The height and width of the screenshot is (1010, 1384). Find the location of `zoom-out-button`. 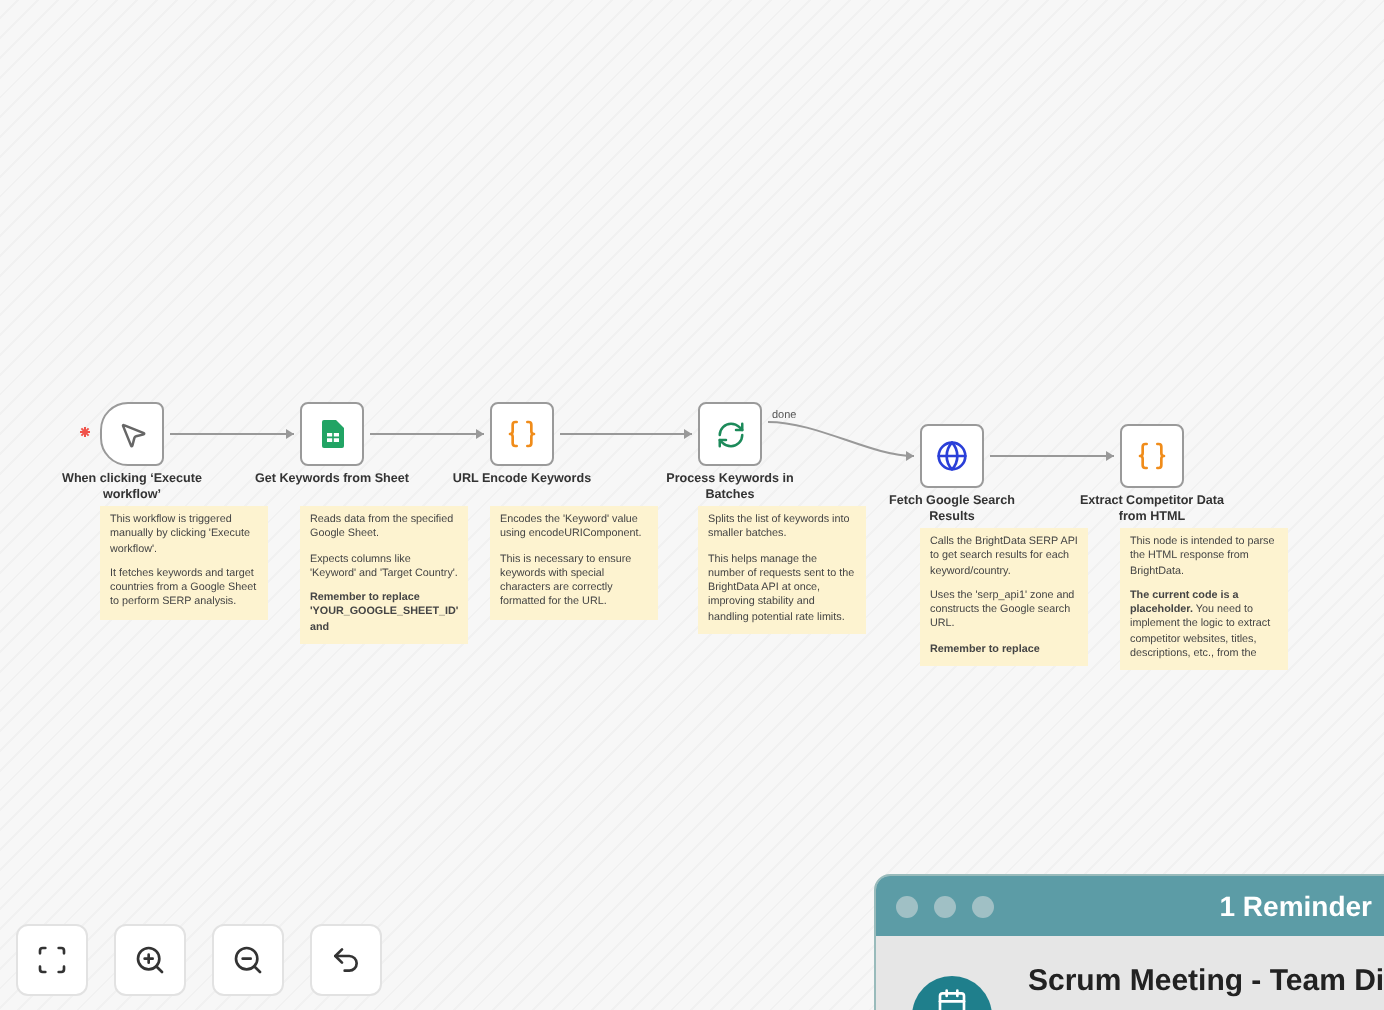

zoom-out-button is located at coordinates (248, 960).